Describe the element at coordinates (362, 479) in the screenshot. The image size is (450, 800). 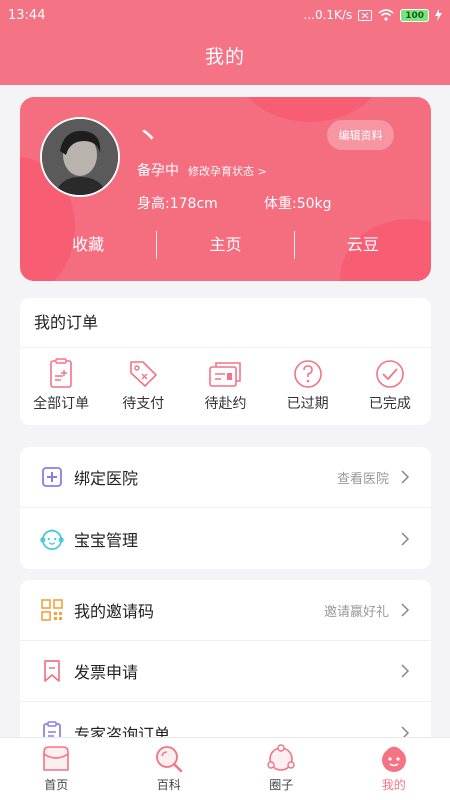
I see `view-hospital-hint: 查看医院` at that location.